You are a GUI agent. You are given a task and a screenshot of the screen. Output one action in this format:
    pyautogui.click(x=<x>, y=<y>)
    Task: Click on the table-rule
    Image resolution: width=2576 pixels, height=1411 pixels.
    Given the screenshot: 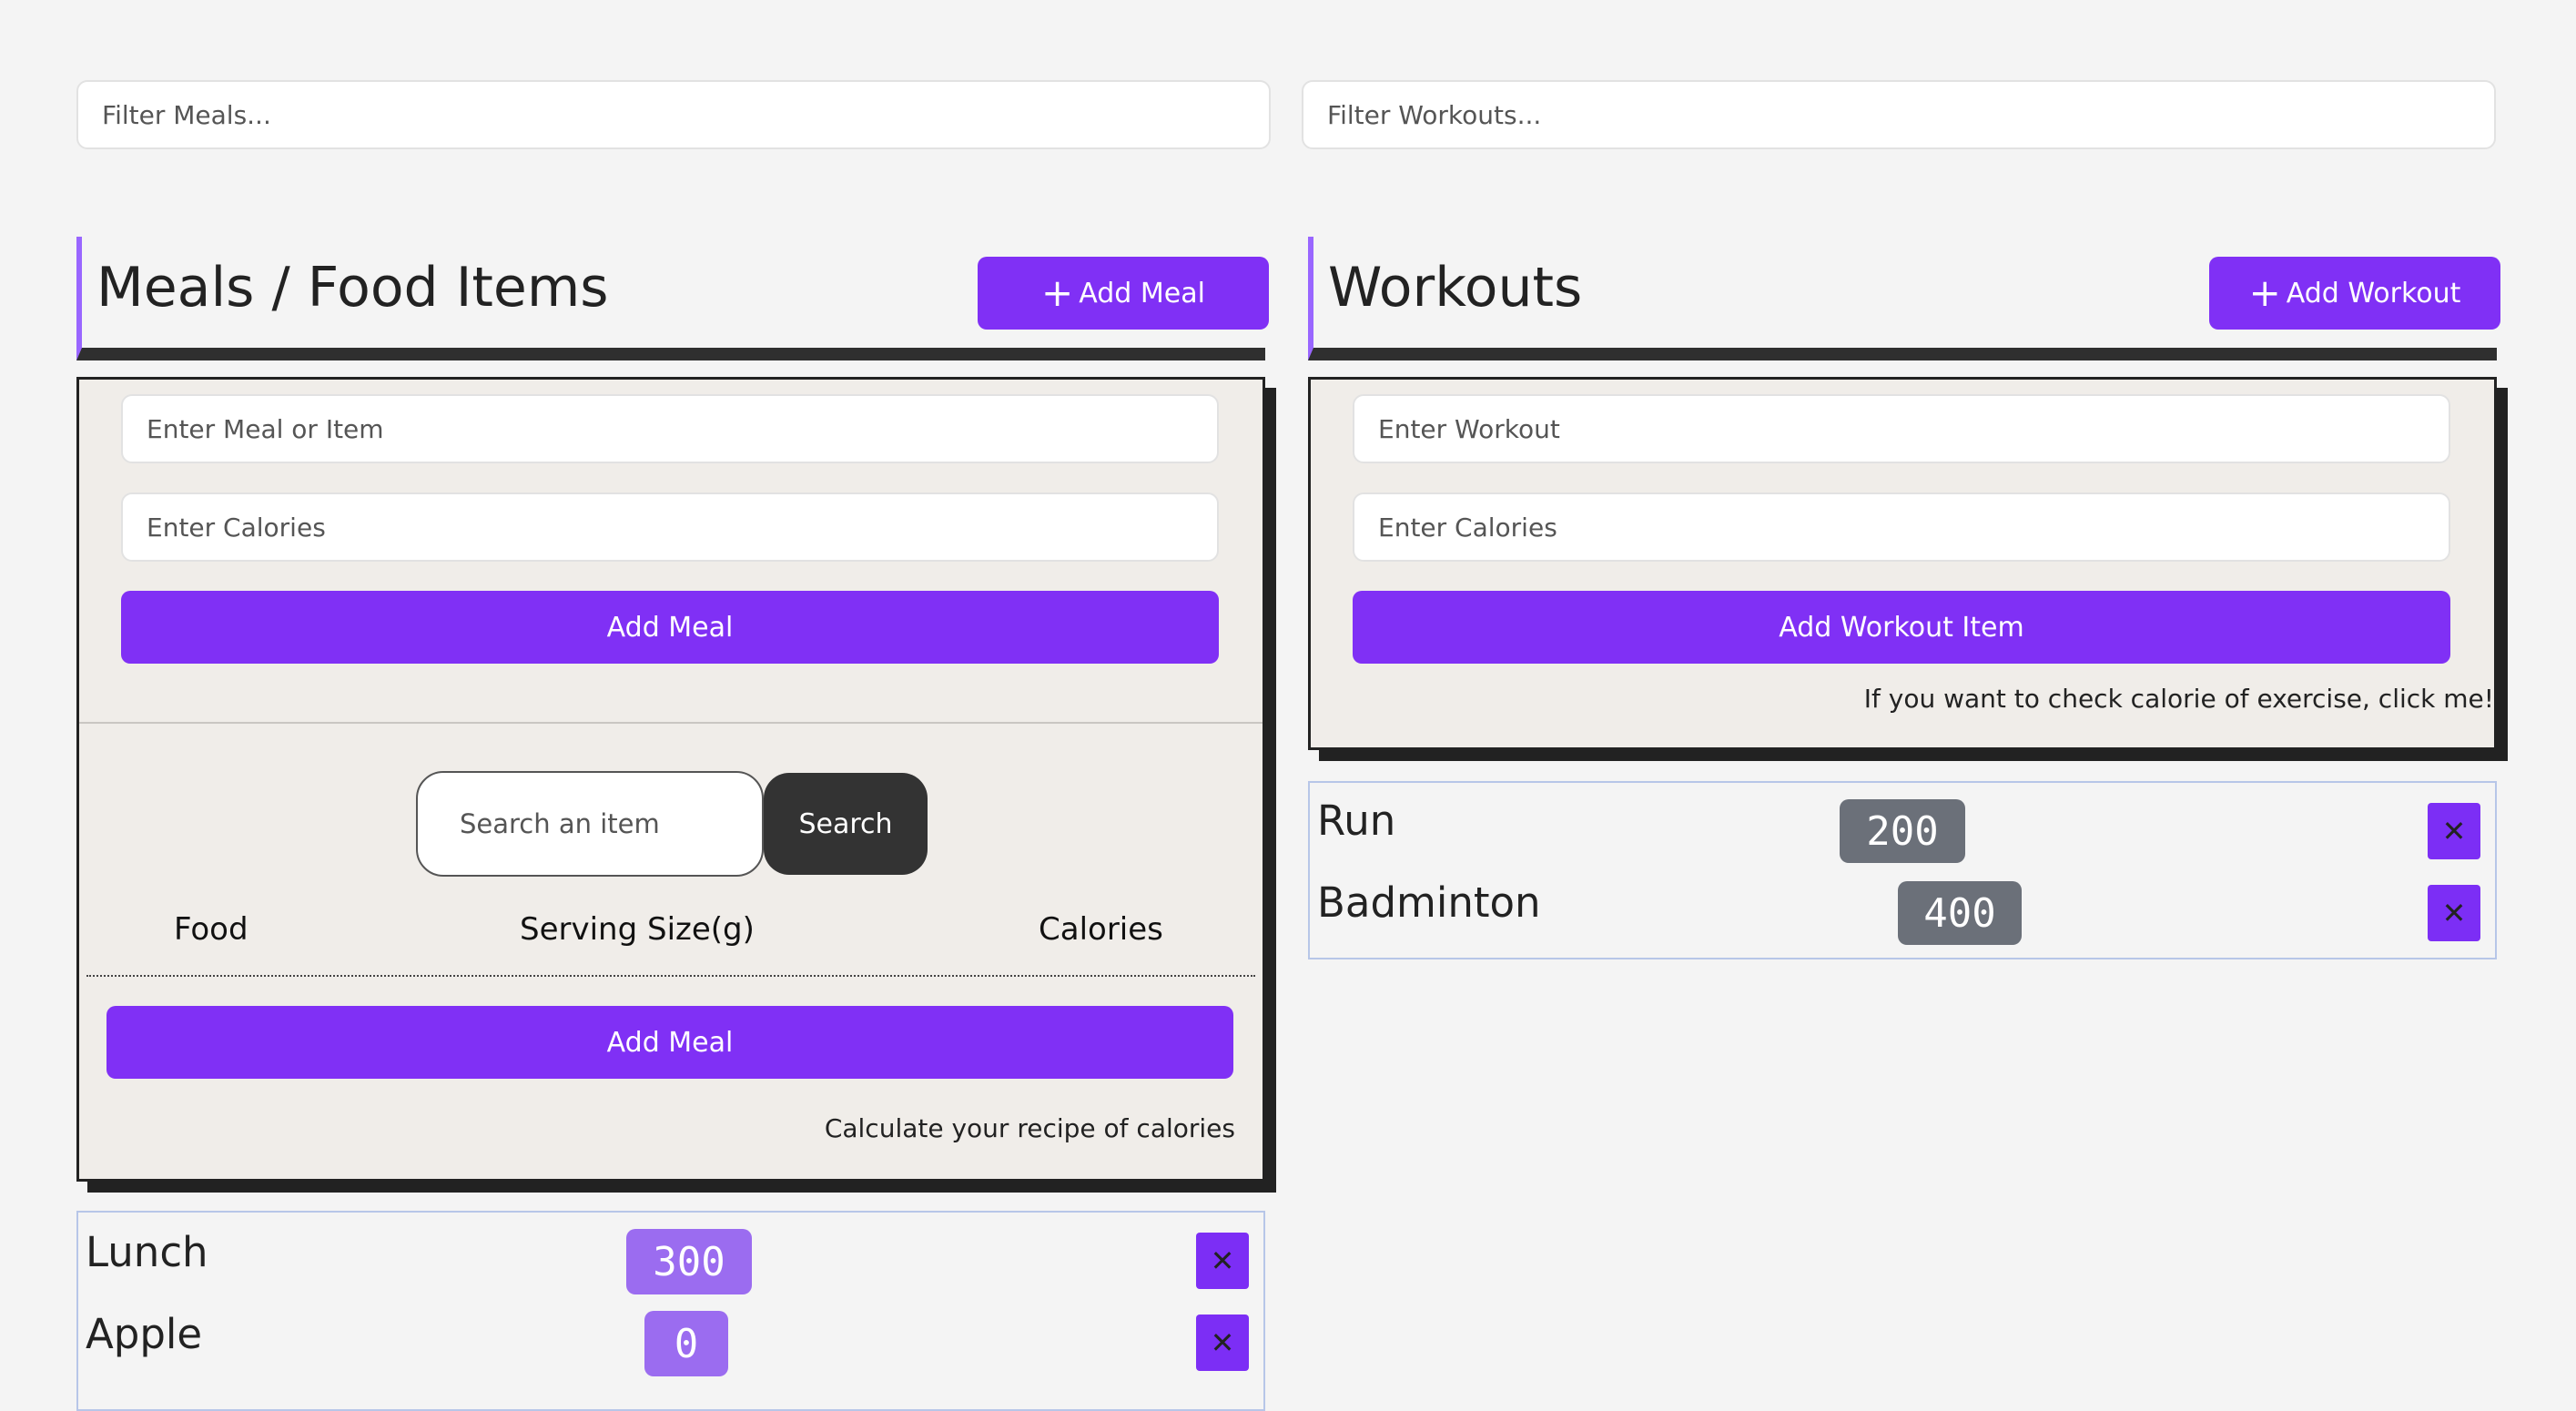 What is the action you would take?
    pyautogui.click(x=670, y=976)
    